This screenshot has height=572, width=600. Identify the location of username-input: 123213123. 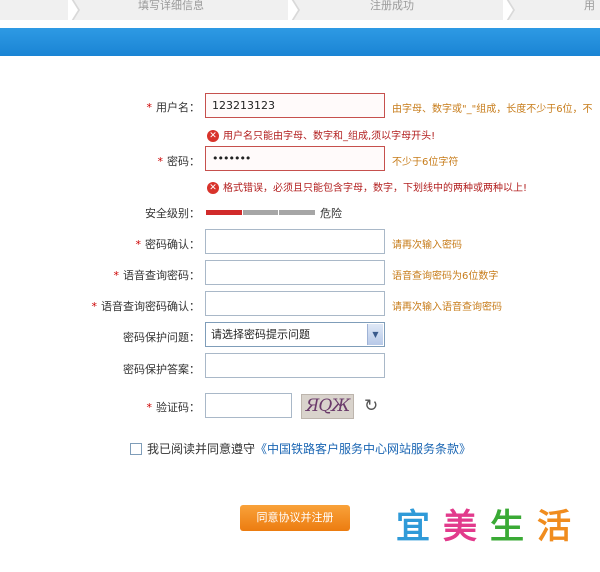
(295, 105).